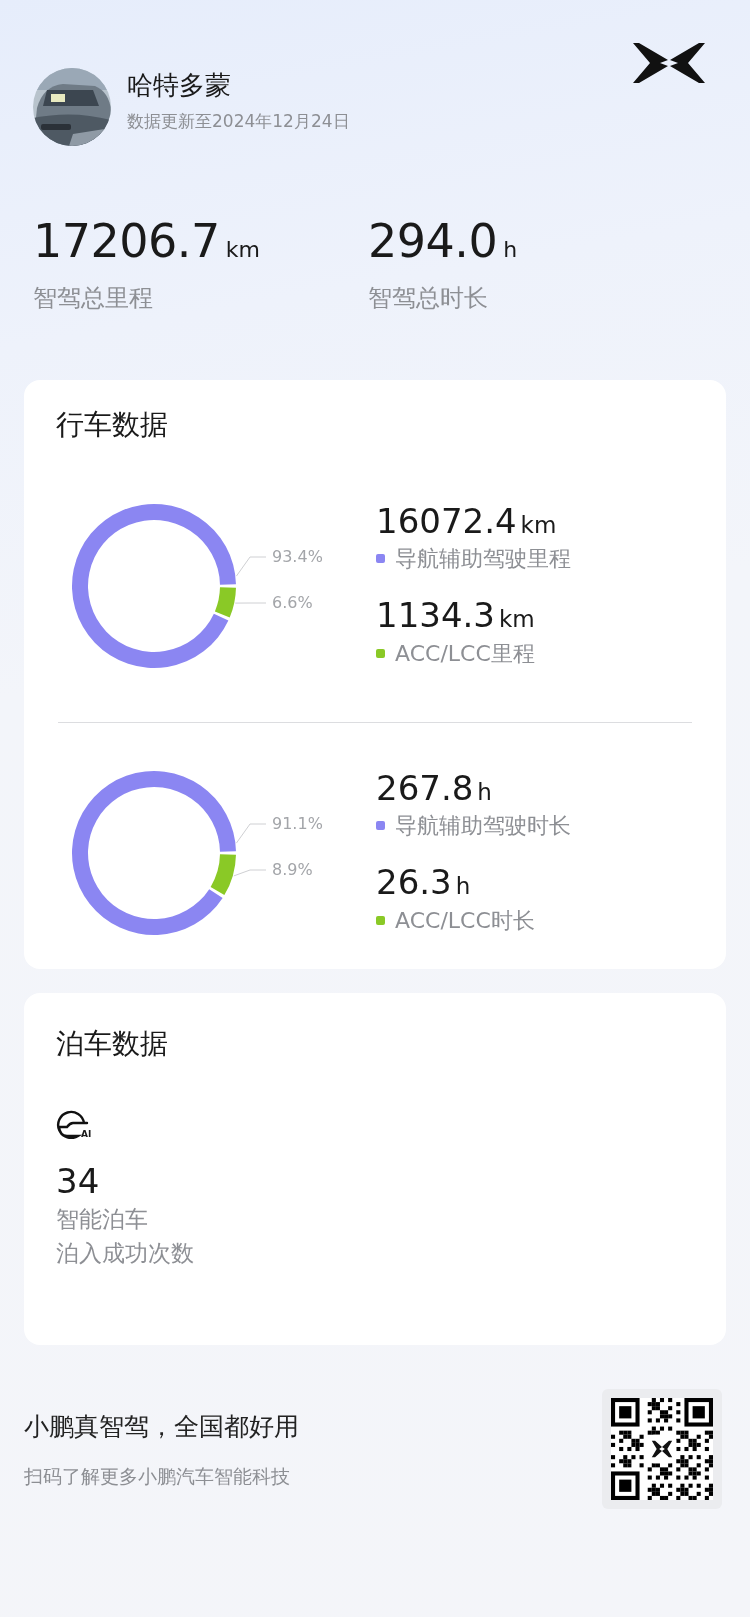  What do you see at coordinates (297, 823) in the screenshot?
I see `percent-label: 91.1%` at bounding box center [297, 823].